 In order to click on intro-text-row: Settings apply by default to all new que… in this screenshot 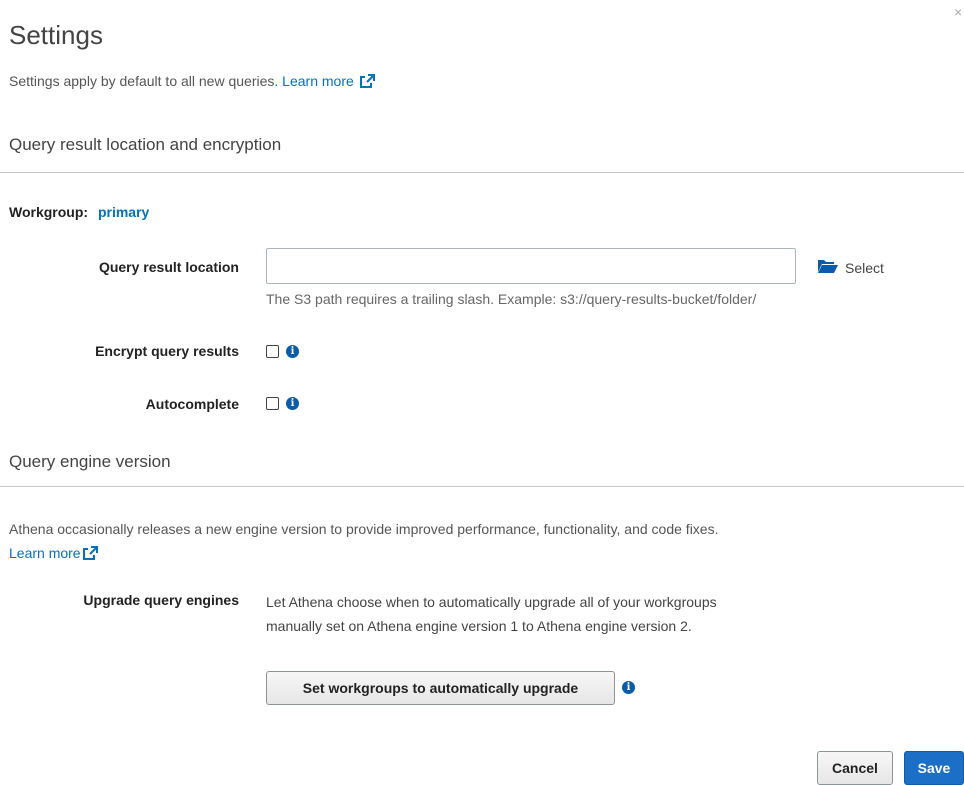, I will do `click(192, 82)`.